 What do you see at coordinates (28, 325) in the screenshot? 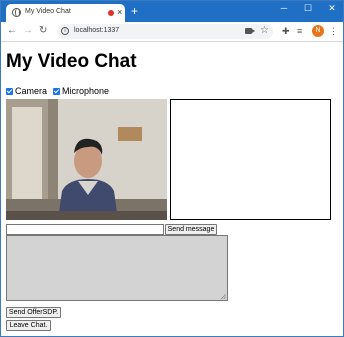
I see `leave-chat-button: Leave Chat.` at bounding box center [28, 325].